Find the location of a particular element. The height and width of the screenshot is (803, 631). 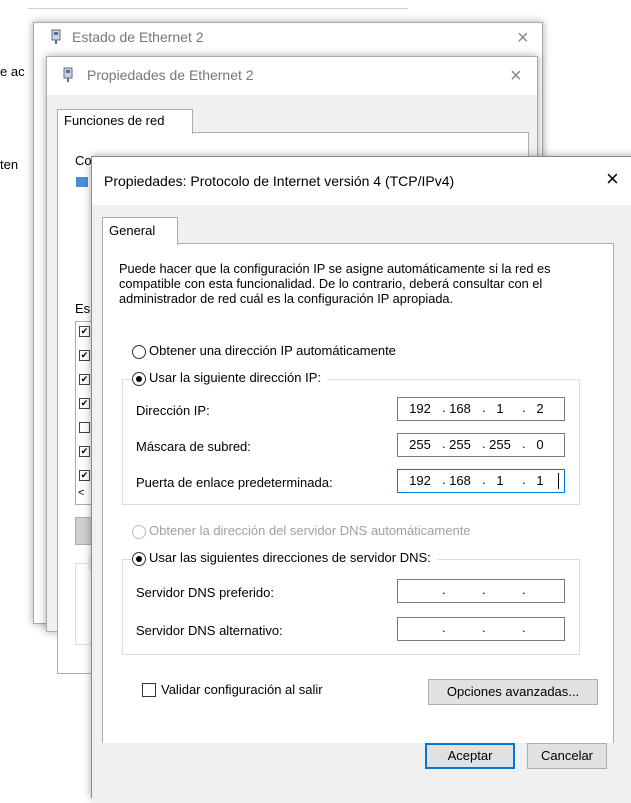

properties-close-icon: × is located at coordinates (516, 76).